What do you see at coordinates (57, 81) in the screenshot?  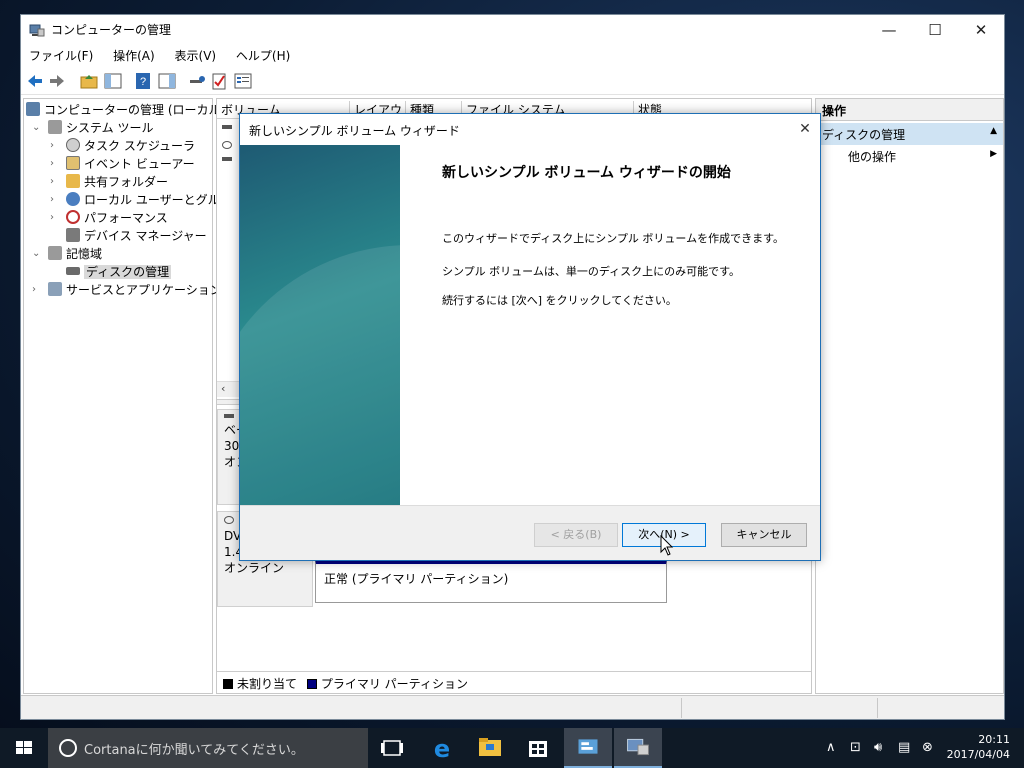 I see `forward-arrow-icon` at bounding box center [57, 81].